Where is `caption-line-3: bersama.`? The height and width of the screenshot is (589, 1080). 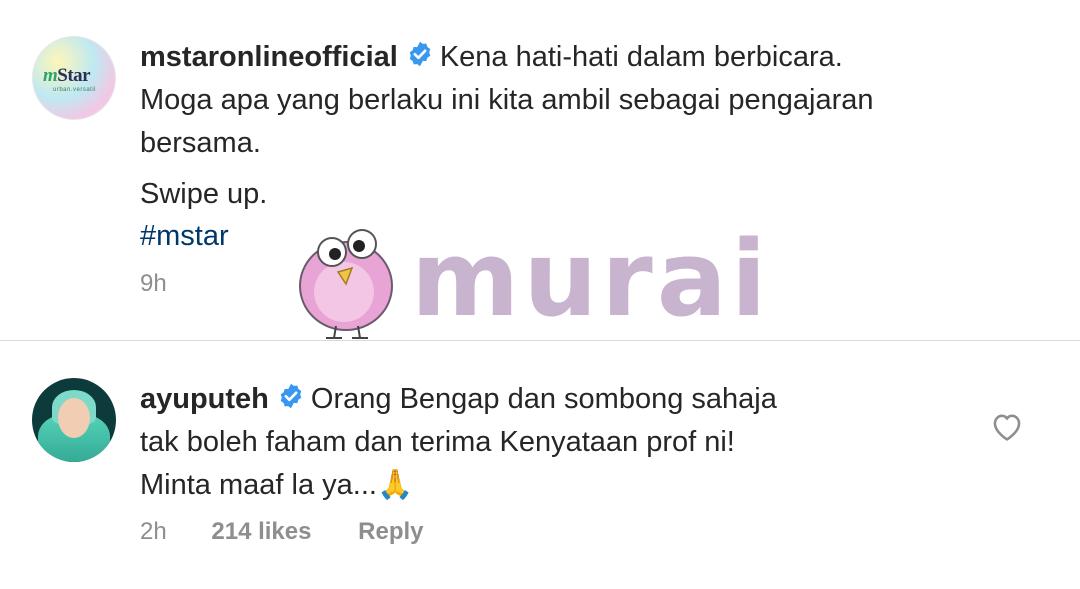 caption-line-3: bersama. is located at coordinates (200, 143).